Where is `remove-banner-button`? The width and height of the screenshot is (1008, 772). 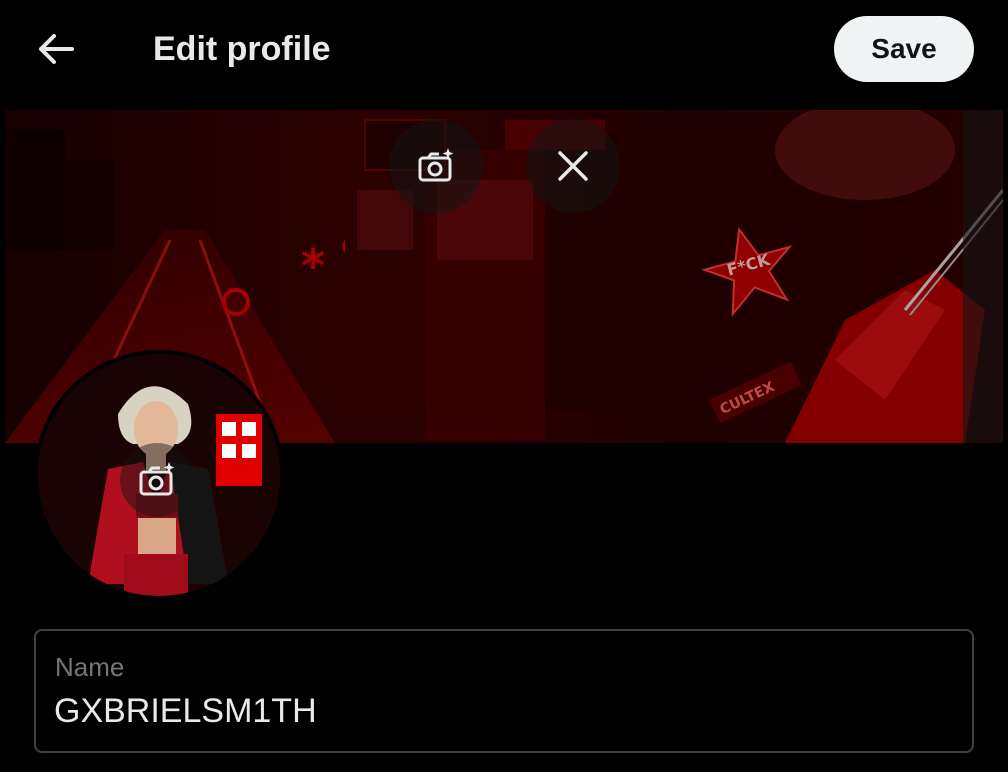 remove-banner-button is located at coordinates (573, 166).